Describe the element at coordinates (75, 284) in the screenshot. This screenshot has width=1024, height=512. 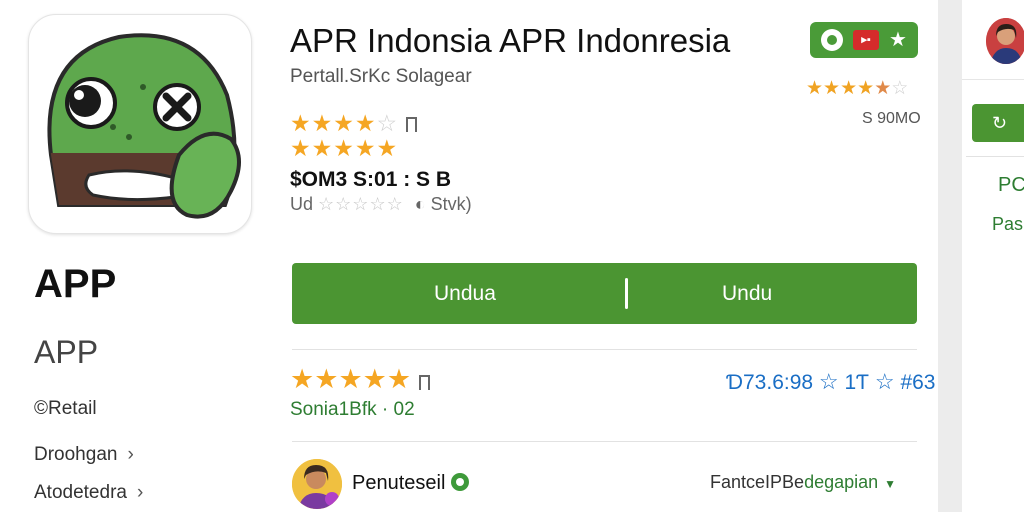
I see `app-name-large: APP` at that location.